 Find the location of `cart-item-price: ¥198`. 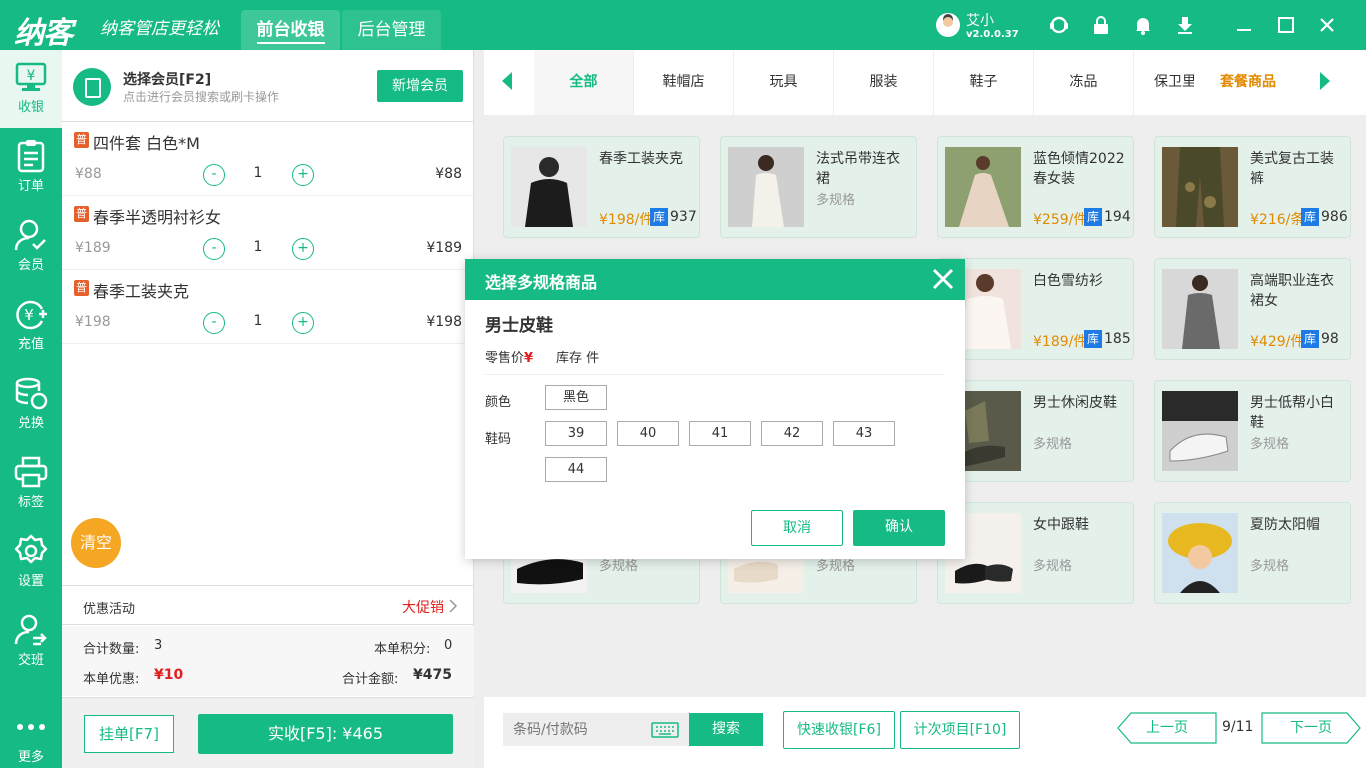

cart-item-price: ¥198 is located at coordinates (93, 322).